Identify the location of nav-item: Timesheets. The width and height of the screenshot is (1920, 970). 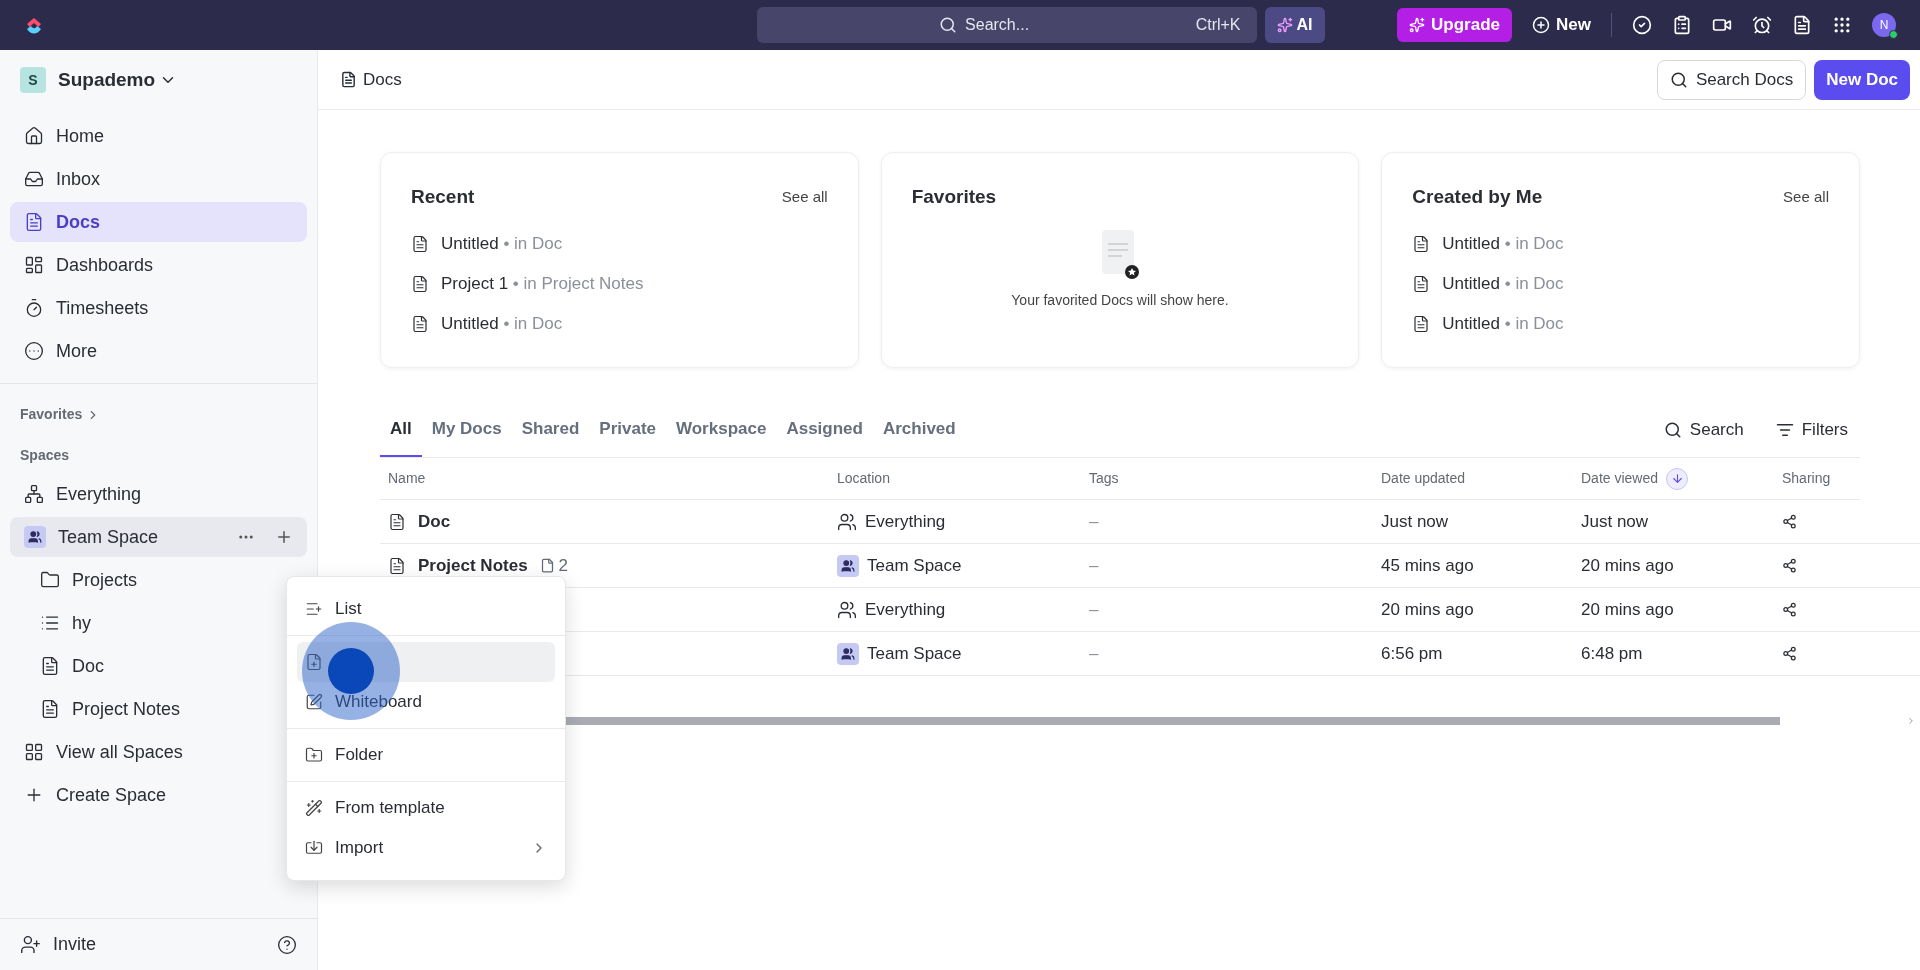
(158, 308).